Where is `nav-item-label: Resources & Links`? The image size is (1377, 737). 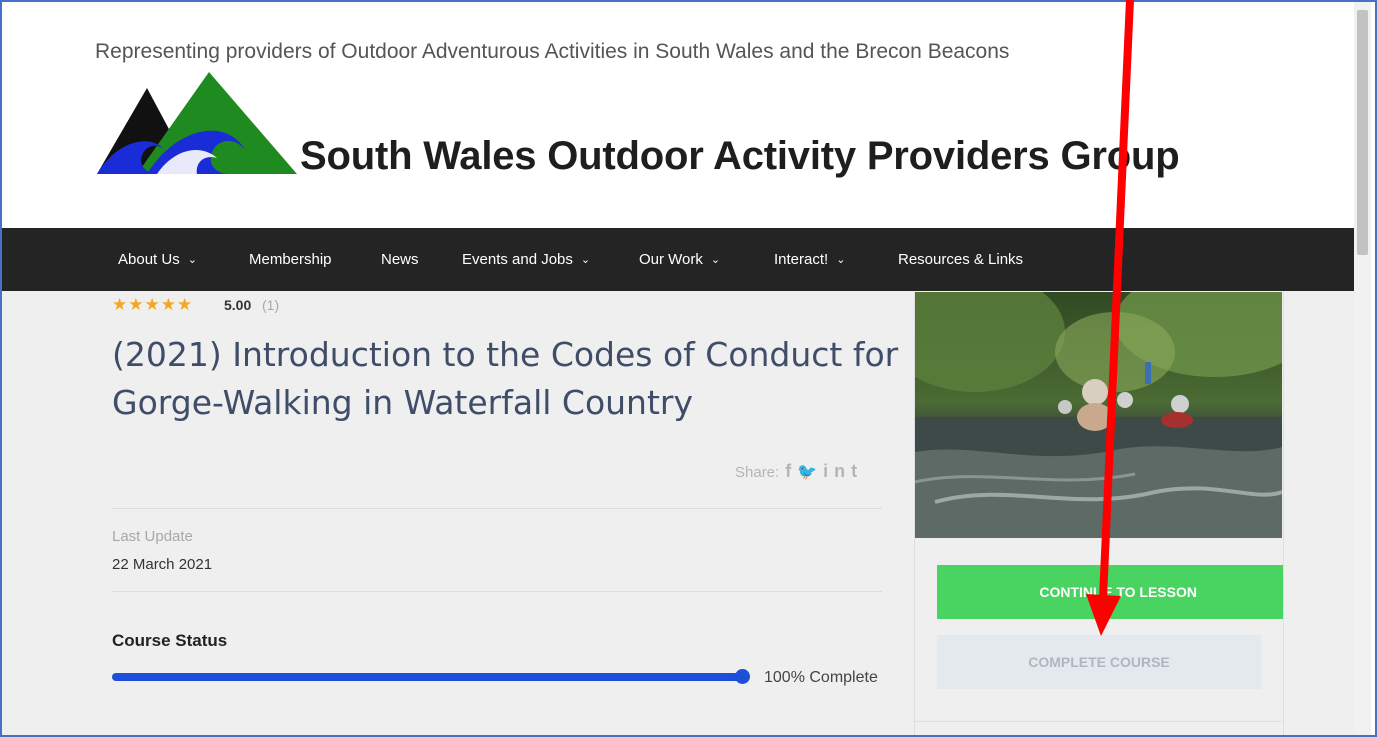 nav-item-label: Resources & Links is located at coordinates (961, 259).